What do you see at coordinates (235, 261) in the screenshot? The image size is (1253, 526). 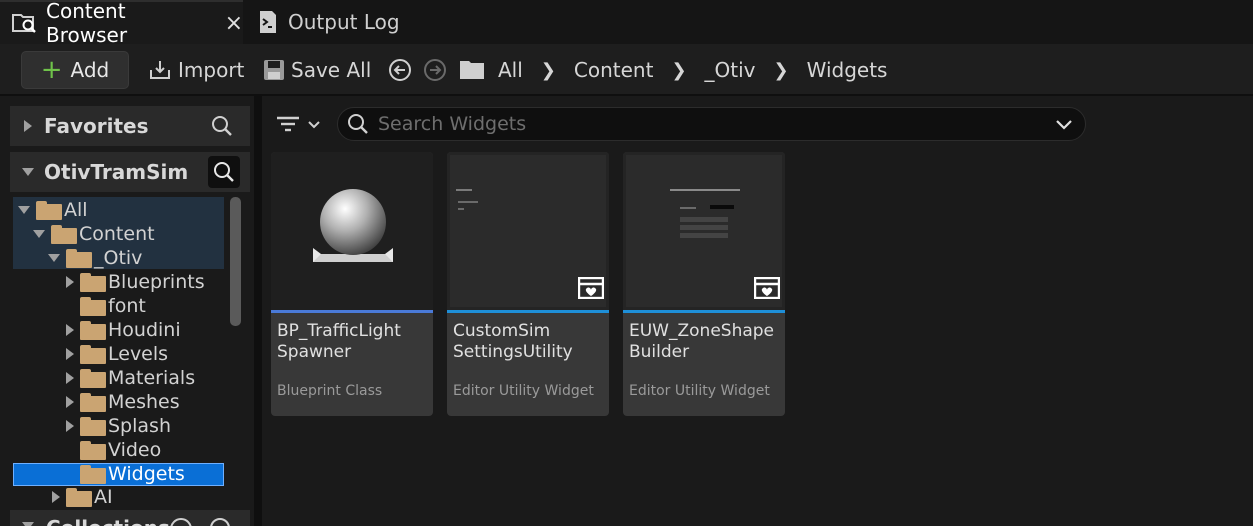 I see `tree-scrollbar` at bounding box center [235, 261].